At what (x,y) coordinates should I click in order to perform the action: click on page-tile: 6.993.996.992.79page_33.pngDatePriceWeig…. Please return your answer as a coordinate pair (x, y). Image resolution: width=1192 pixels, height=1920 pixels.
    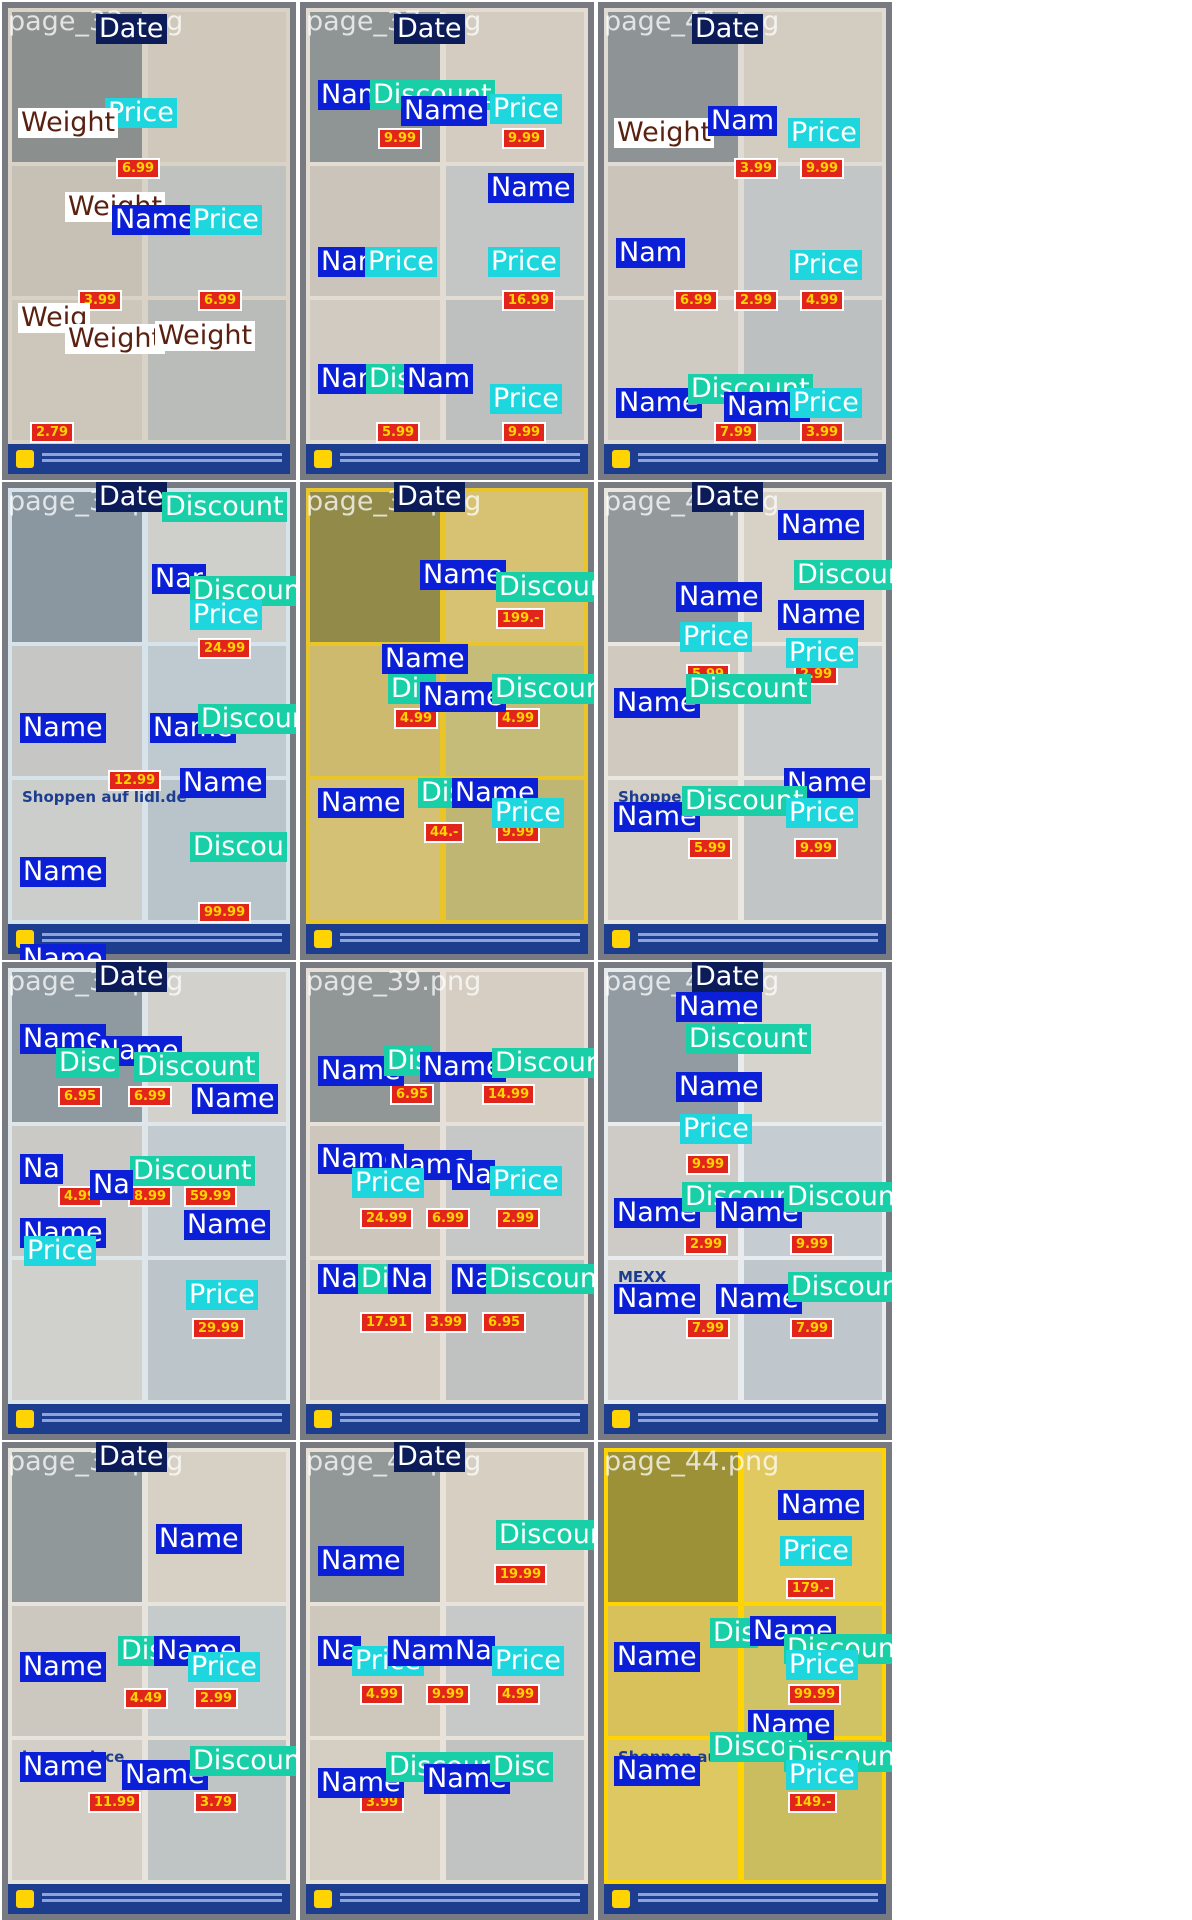
    Looking at the image, I should click on (149, 241).